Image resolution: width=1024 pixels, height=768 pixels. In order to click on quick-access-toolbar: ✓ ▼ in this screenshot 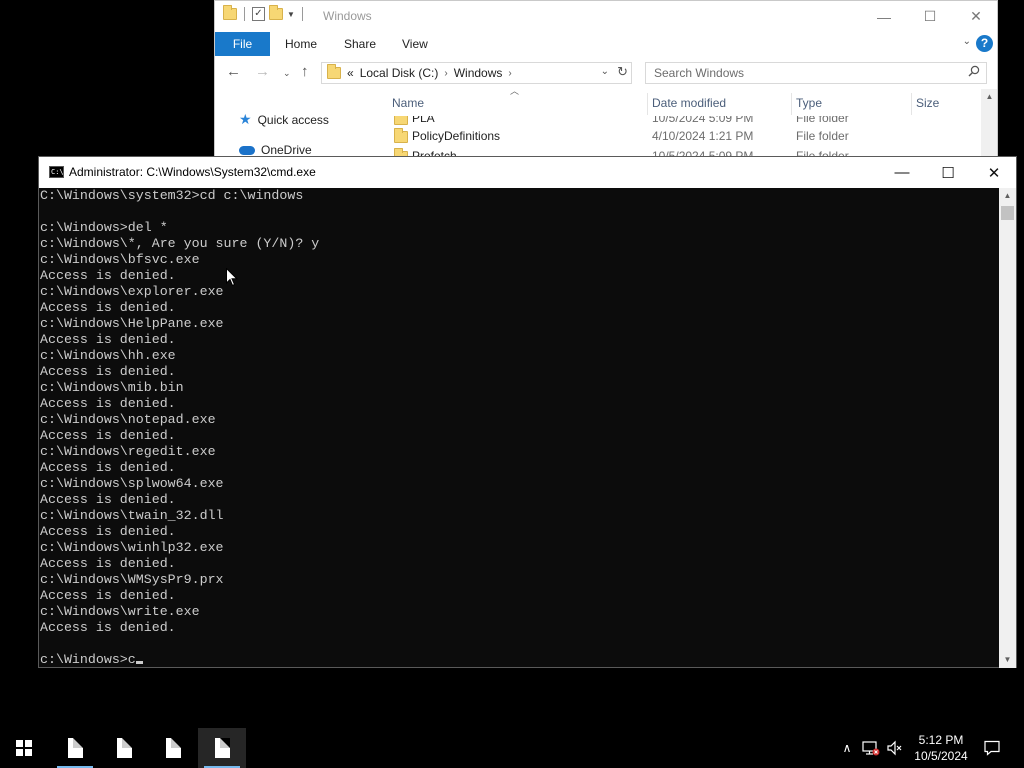, I will do `click(264, 13)`.